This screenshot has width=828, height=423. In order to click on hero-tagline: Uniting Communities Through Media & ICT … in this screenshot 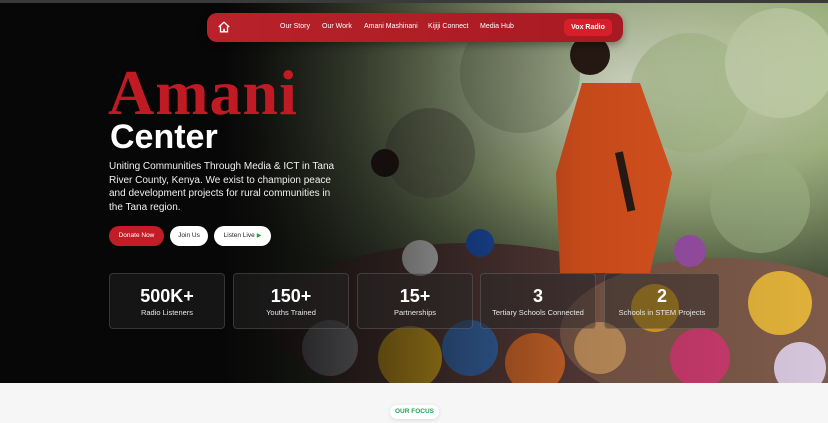, I will do `click(222, 187)`.